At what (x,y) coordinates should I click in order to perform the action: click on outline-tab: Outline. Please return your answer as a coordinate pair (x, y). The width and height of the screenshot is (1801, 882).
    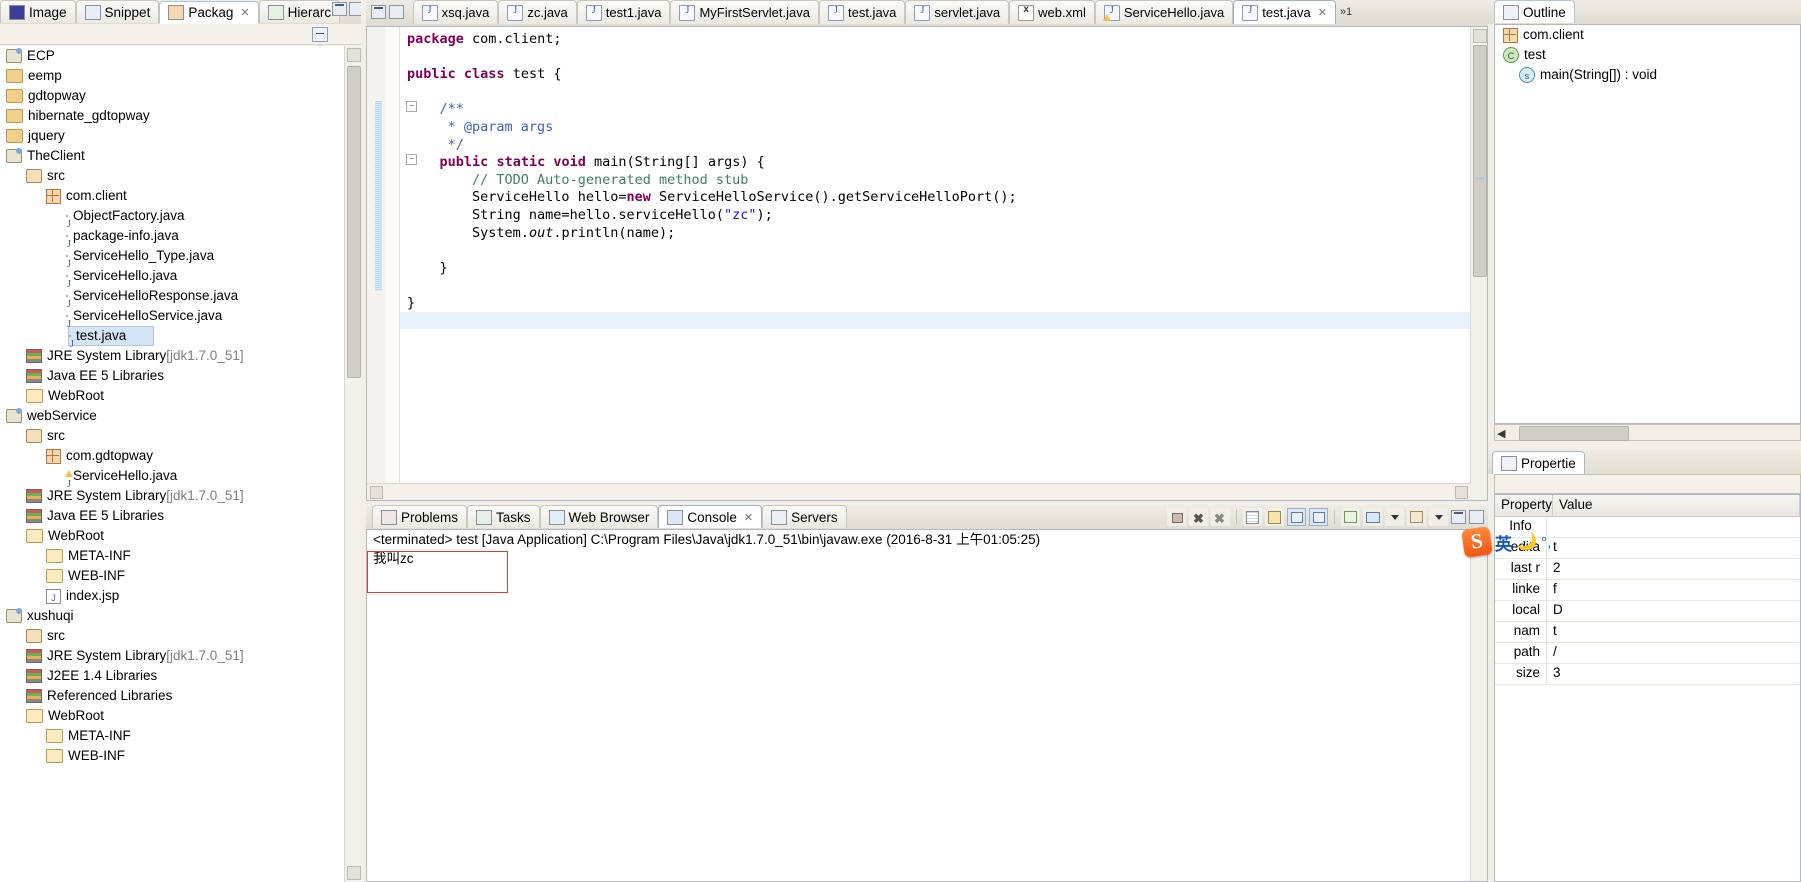
    Looking at the image, I should click on (1534, 11).